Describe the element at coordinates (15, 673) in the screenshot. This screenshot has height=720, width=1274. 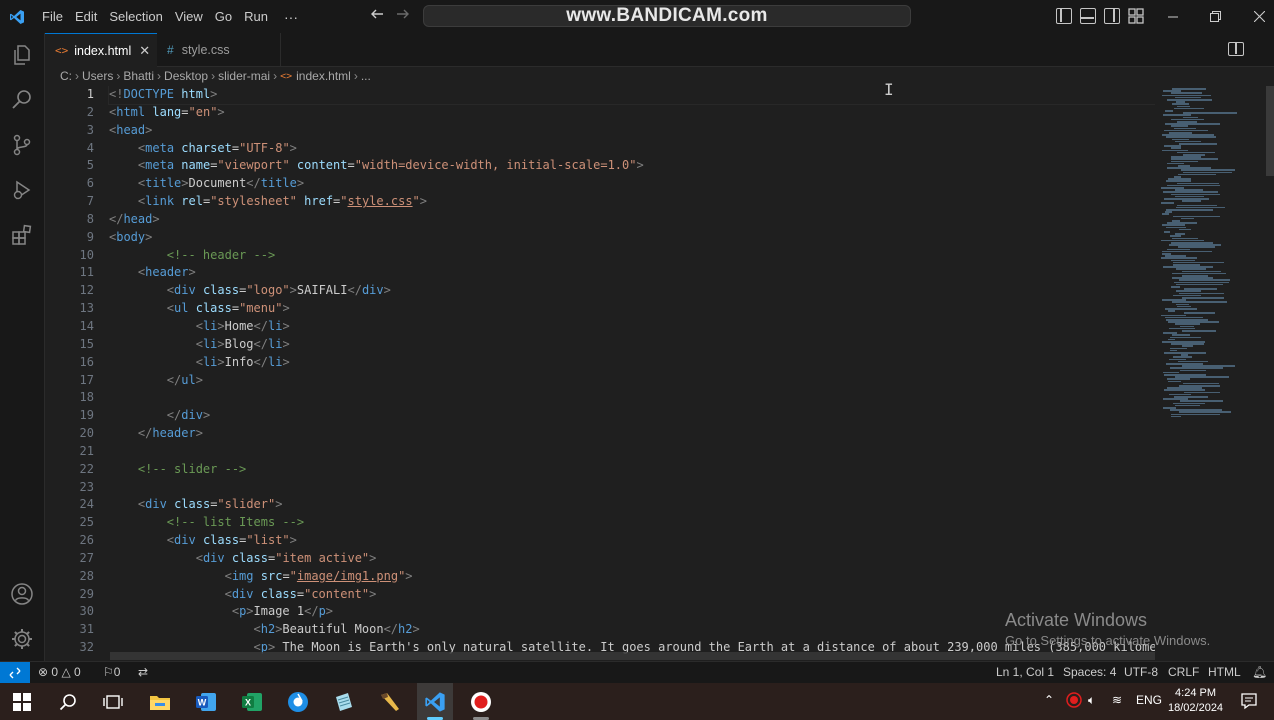
I see `remote-indicator-icon` at that location.